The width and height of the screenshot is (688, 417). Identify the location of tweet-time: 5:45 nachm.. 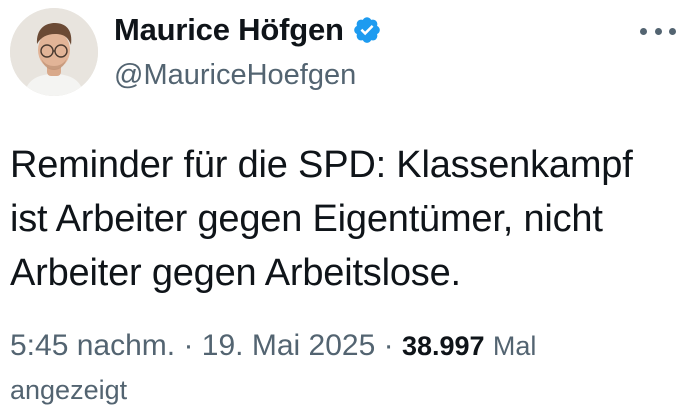
(93, 345).